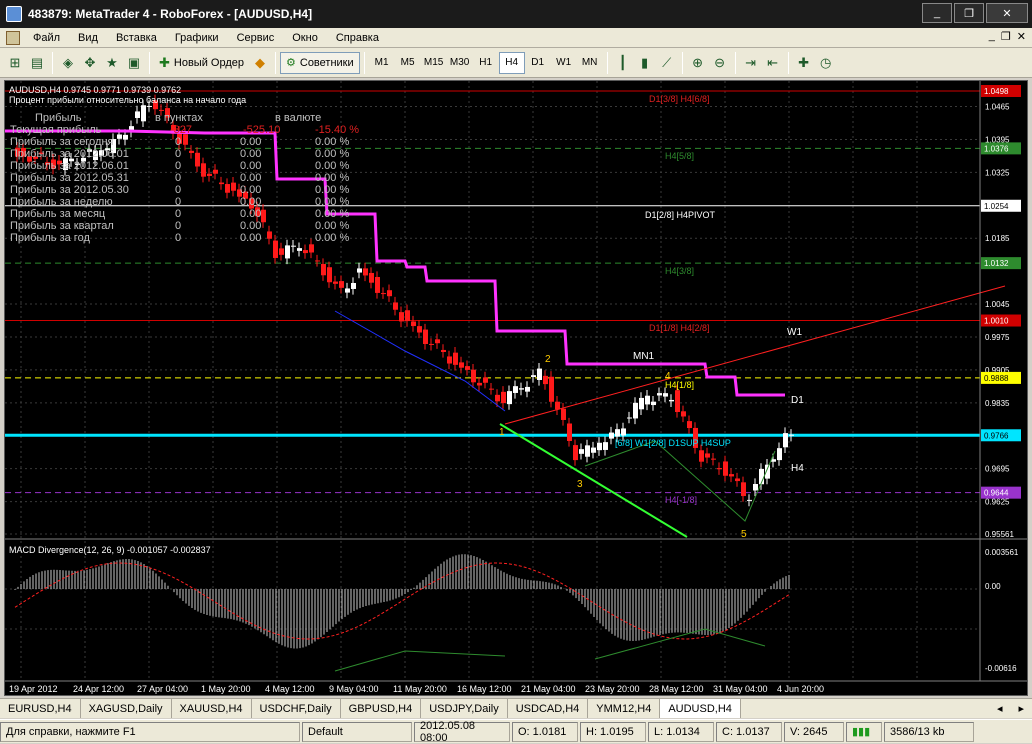 This screenshot has width=1032, height=744. What do you see at coordinates (538, 63) in the screenshot?
I see `tf-d1: D1` at bounding box center [538, 63].